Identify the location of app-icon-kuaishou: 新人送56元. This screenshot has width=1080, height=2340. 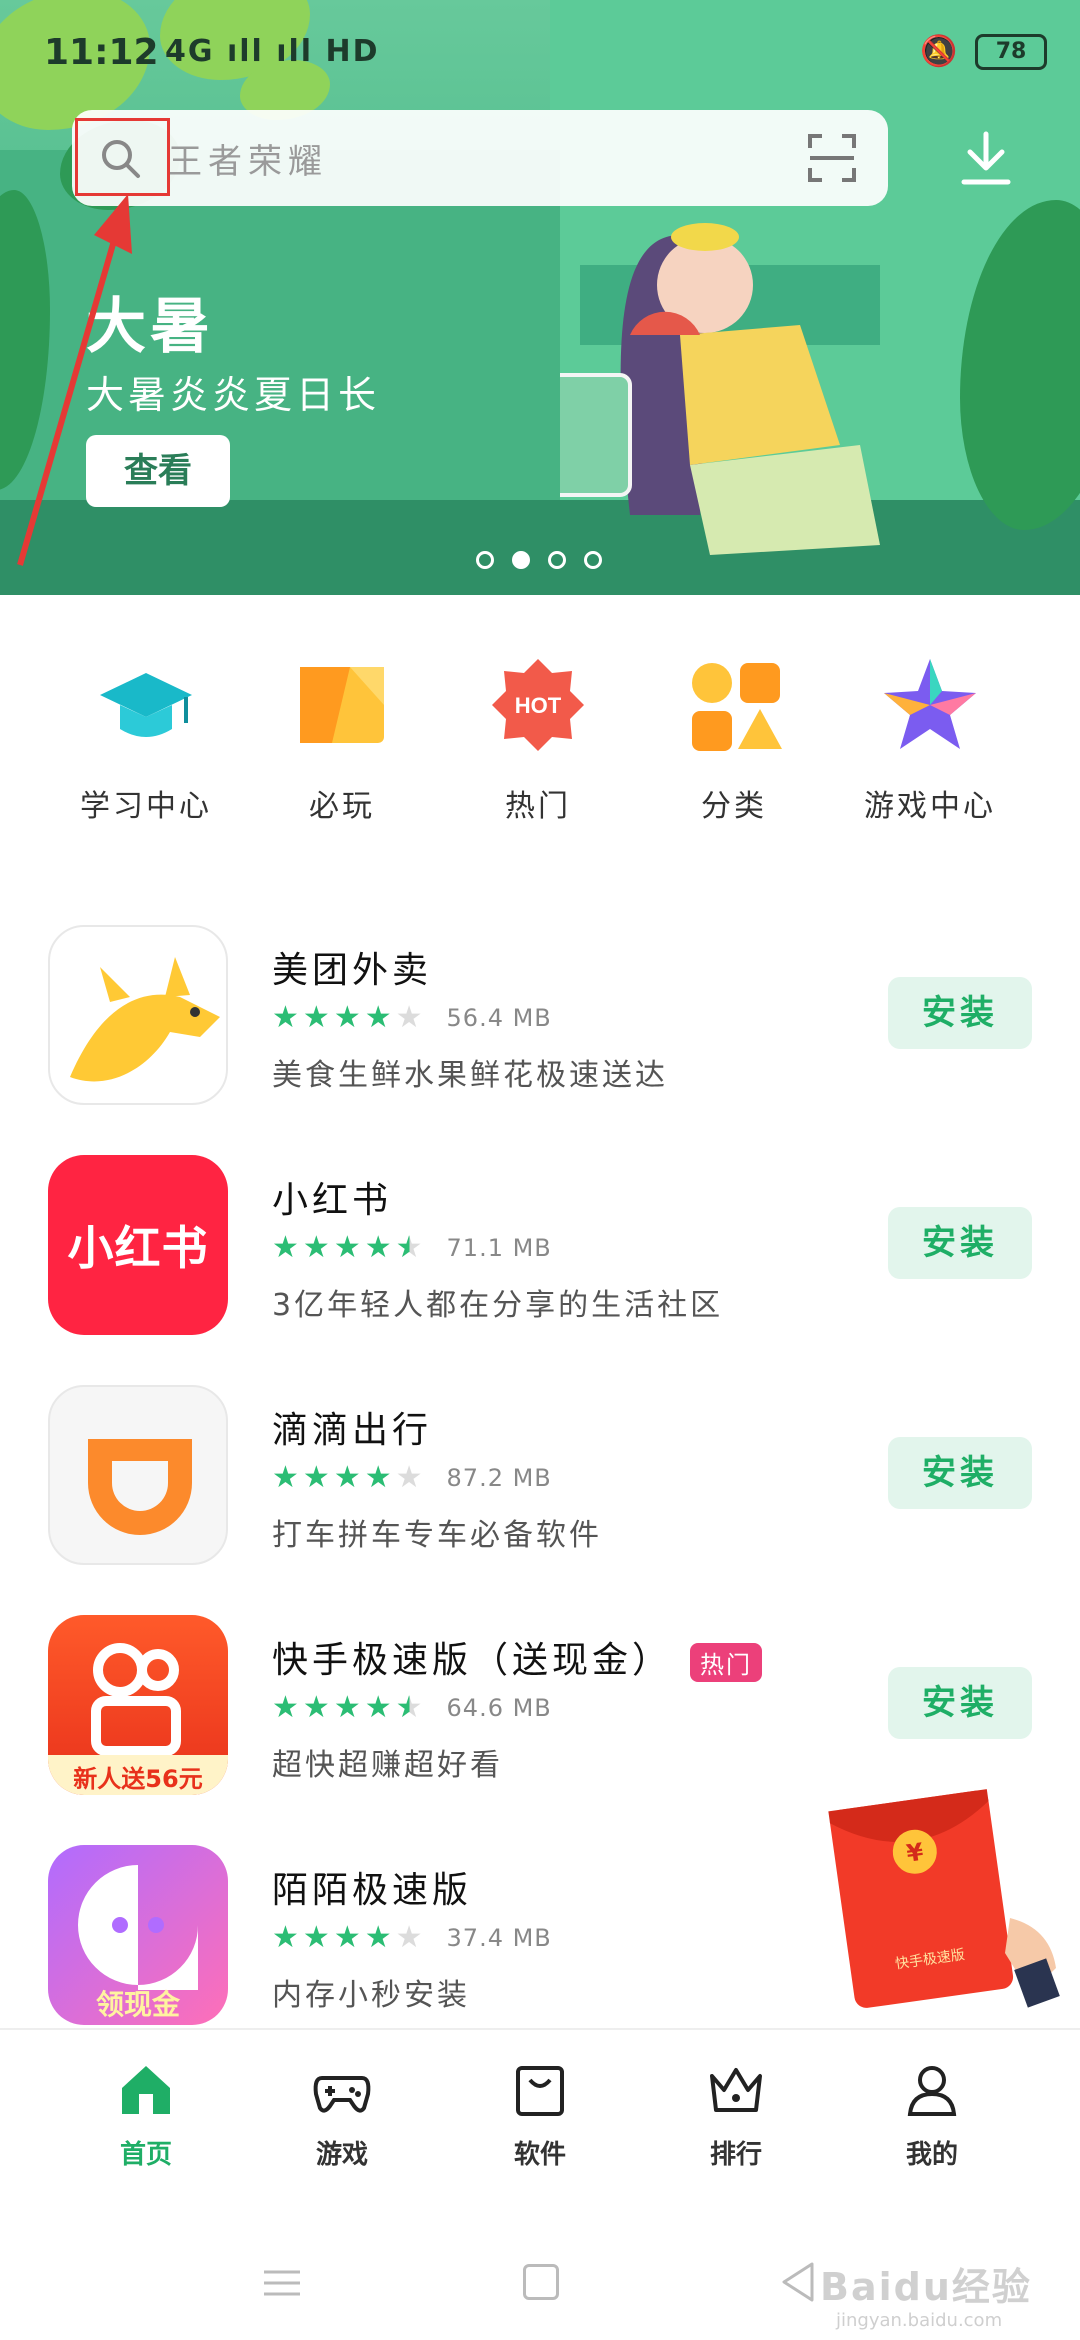
(138, 1705).